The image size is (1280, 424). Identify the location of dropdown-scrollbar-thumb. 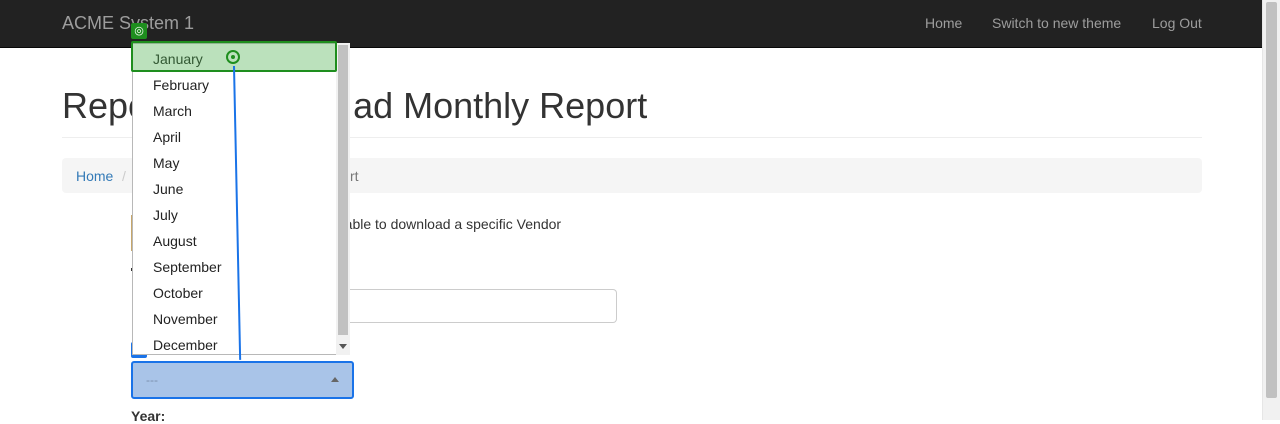
(343, 190).